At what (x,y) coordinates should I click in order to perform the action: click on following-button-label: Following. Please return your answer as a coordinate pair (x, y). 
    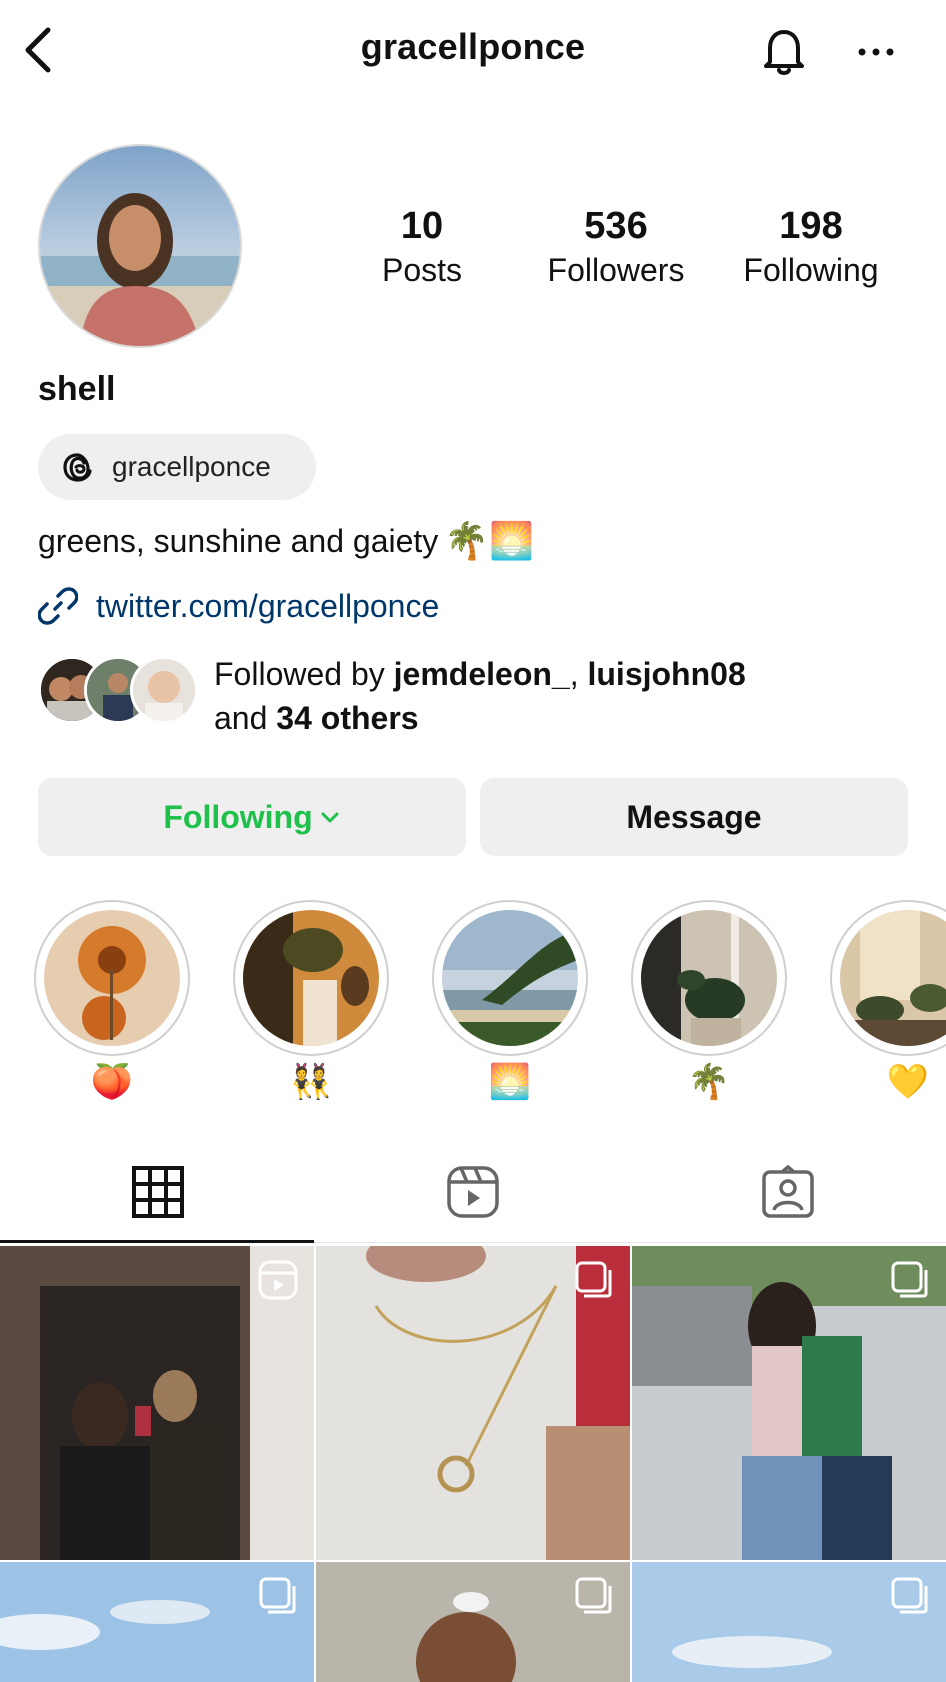
    Looking at the image, I should click on (238, 816).